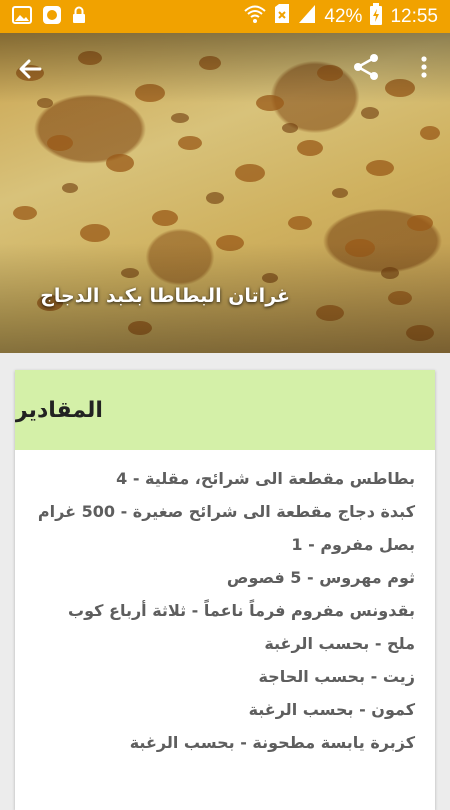 This screenshot has width=450, height=810. I want to click on ingredient-item: زيت - بحسب الحاجة, so click(336, 676).